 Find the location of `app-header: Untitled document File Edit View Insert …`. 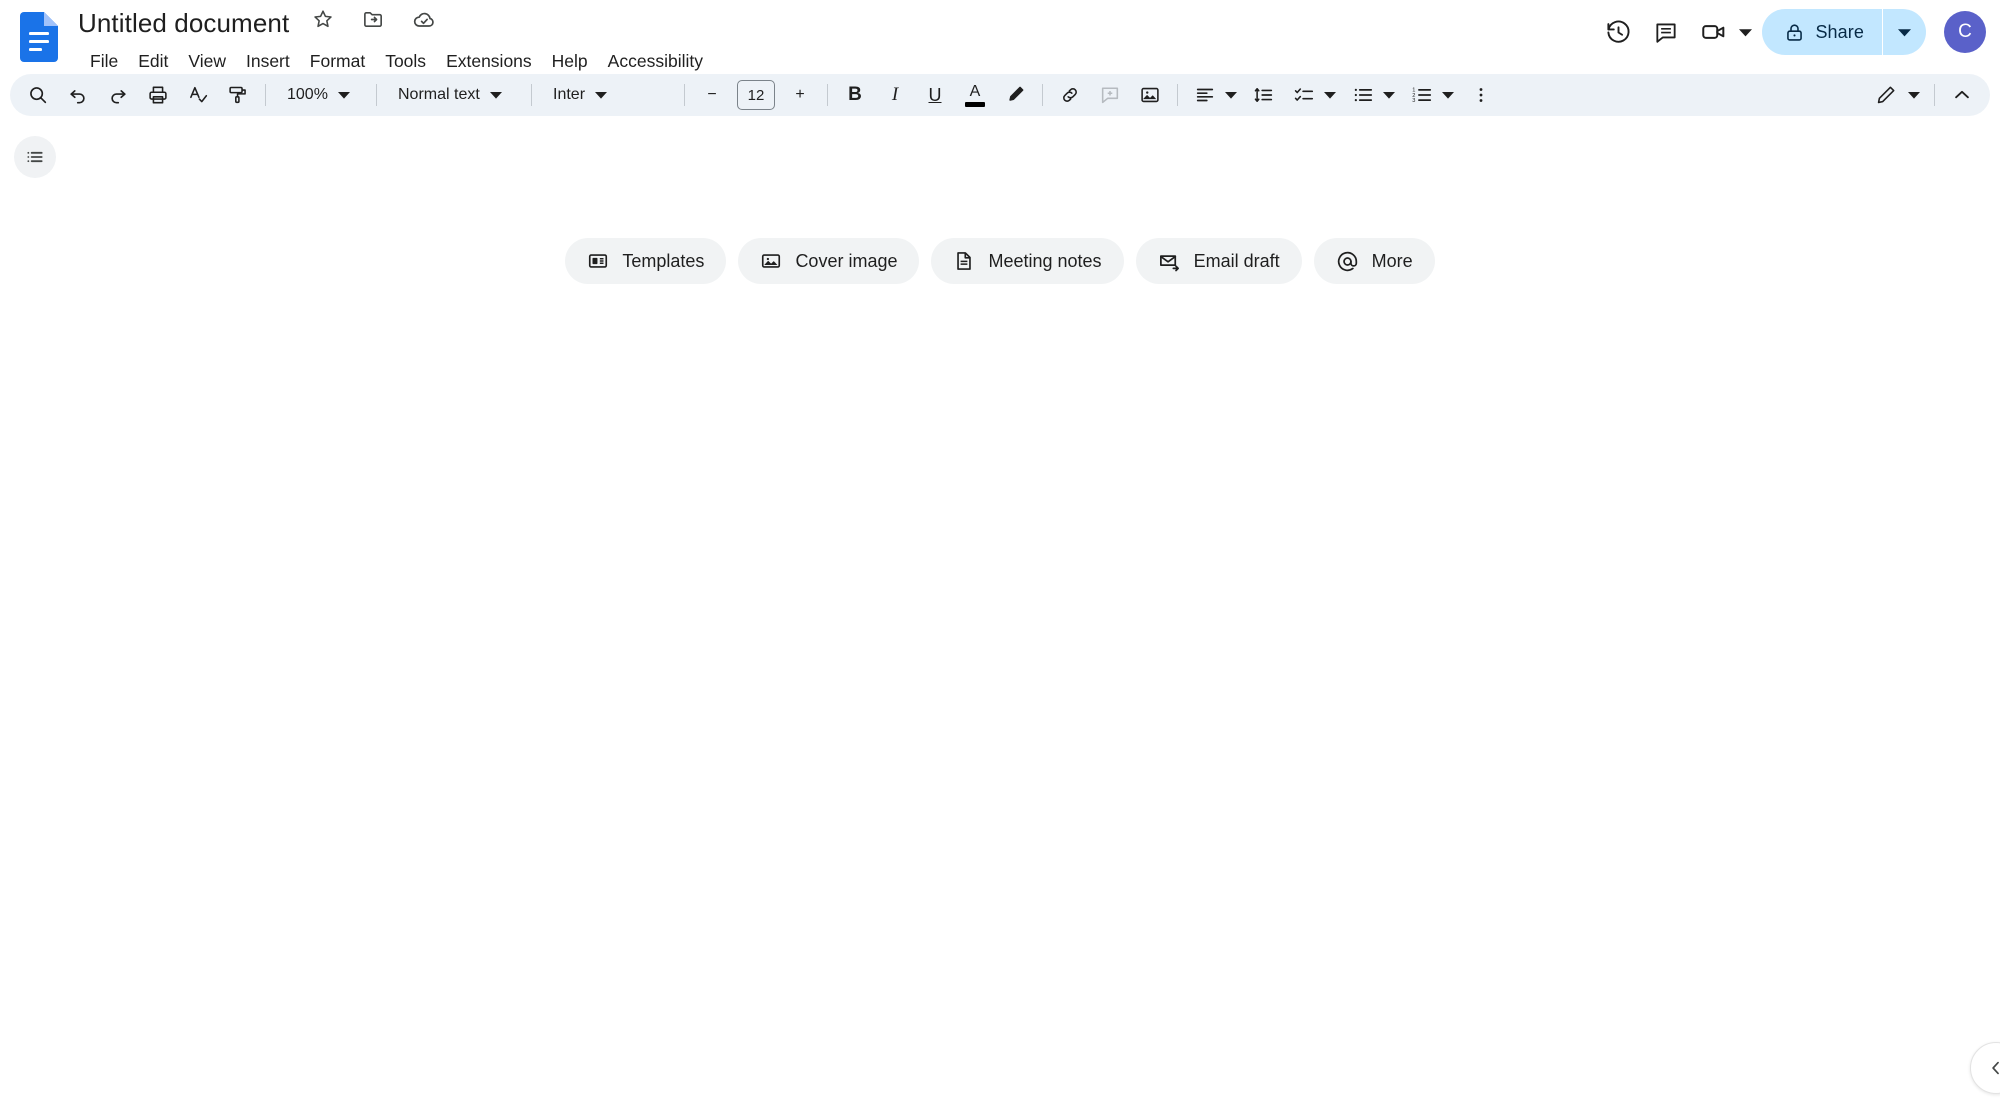

app-header: Untitled document File Edit View Insert … is located at coordinates (1000, 39).